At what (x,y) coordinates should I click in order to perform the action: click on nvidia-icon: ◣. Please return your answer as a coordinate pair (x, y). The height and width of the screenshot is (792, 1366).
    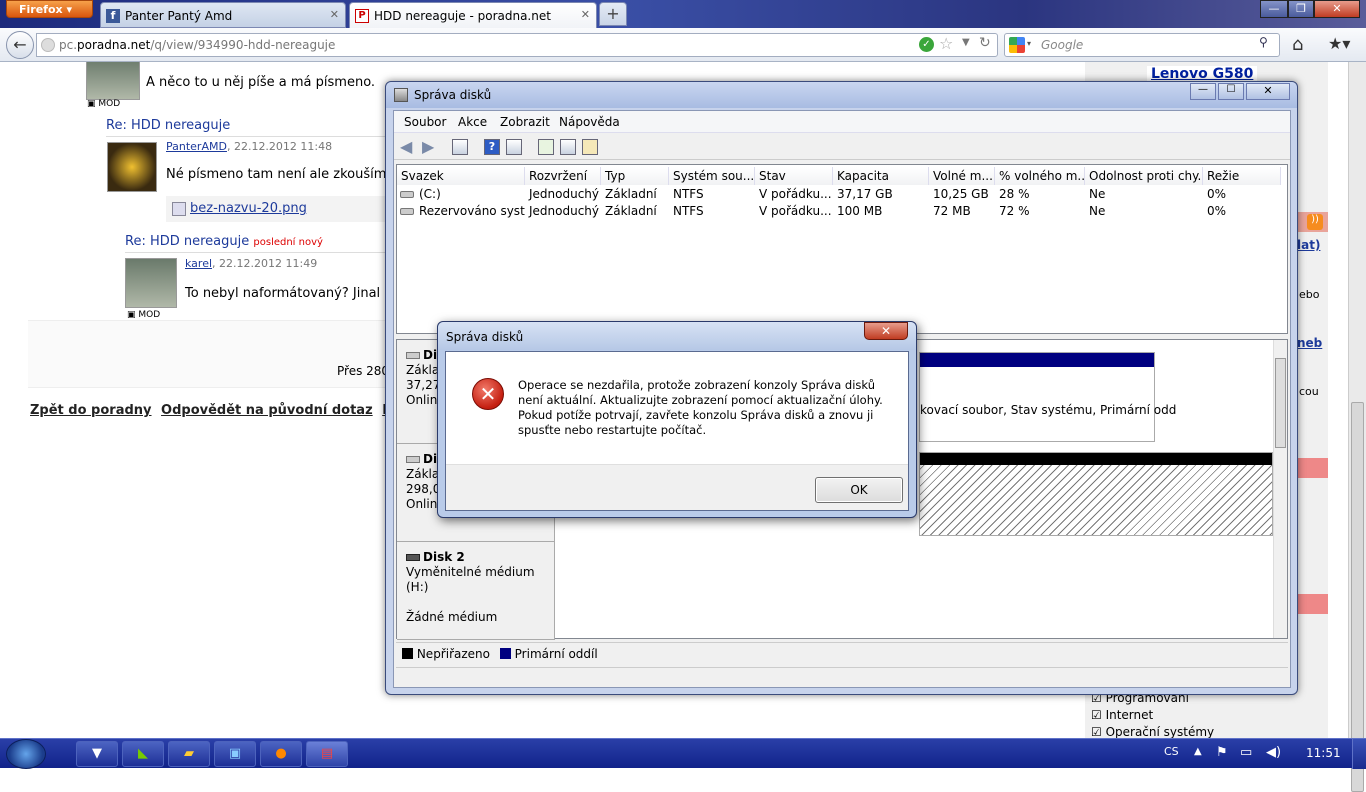
    Looking at the image, I should click on (143, 754).